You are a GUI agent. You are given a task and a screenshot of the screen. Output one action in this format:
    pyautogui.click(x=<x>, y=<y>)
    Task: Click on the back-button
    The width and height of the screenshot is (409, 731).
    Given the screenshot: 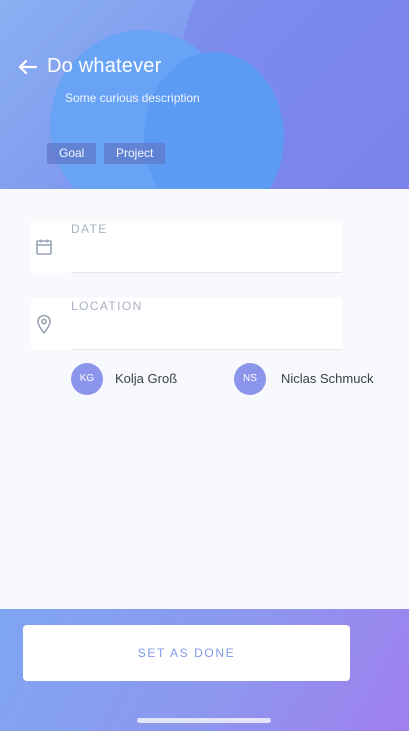 What is the action you would take?
    pyautogui.click(x=27, y=67)
    